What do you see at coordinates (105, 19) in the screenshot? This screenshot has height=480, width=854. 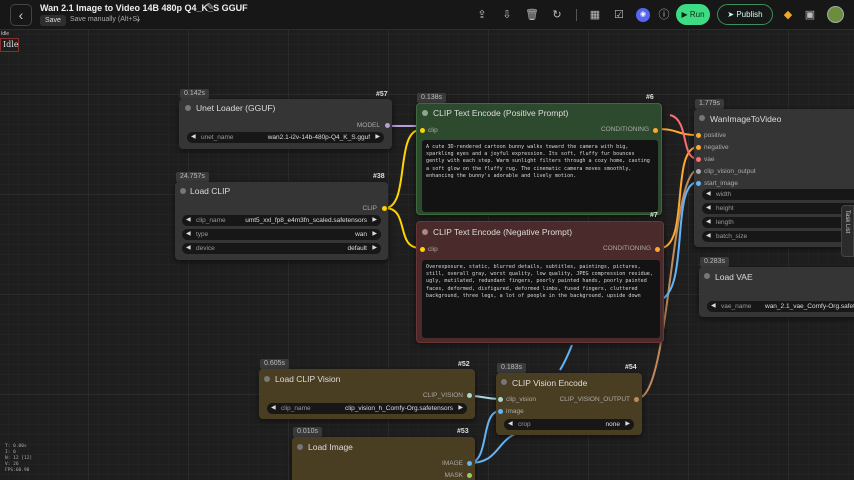 I see `save-shortcut-label: Save manually (Alt+S)` at bounding box center [105, 19].